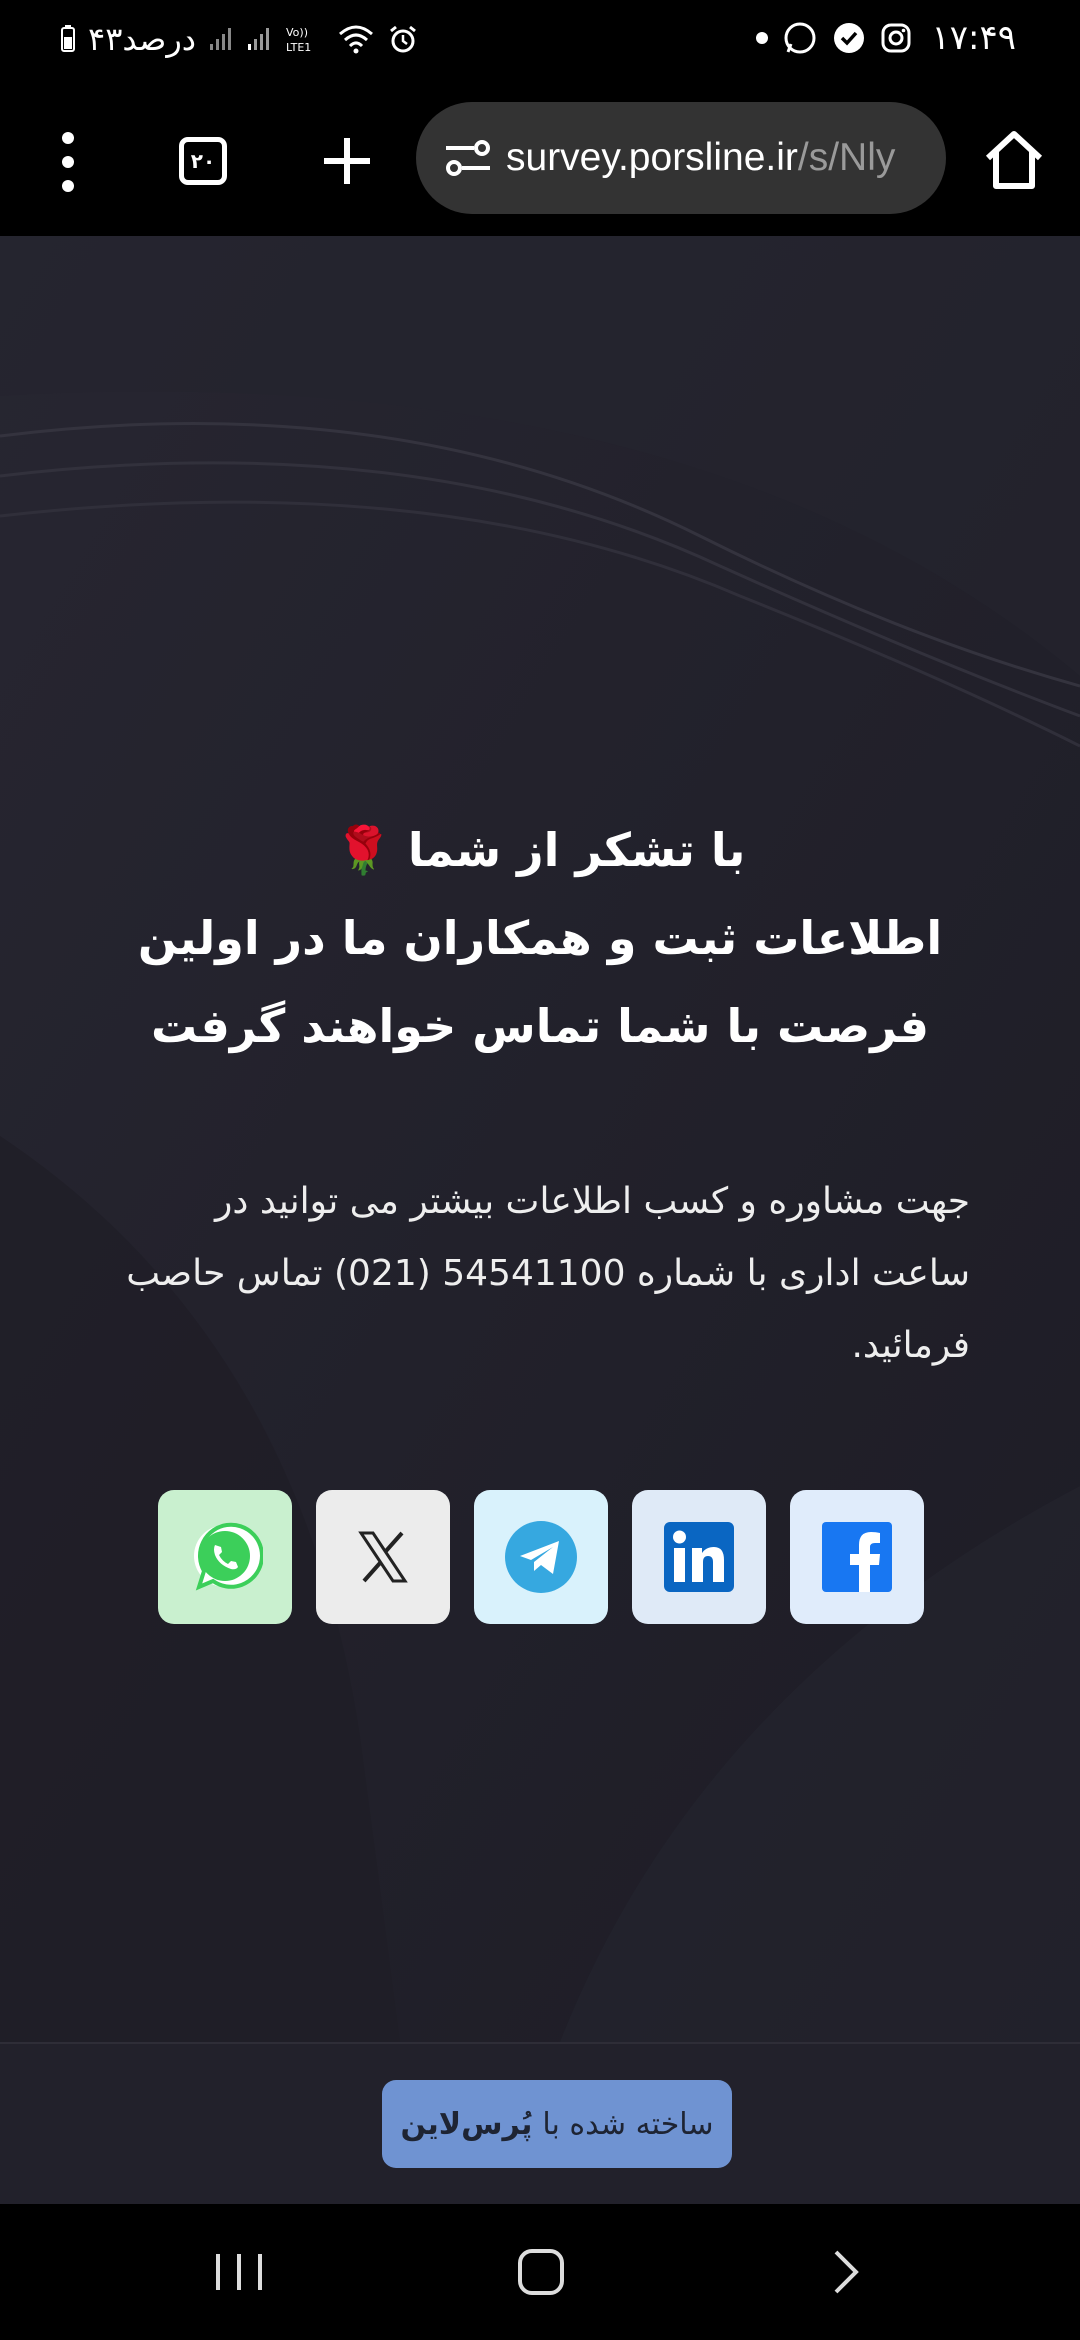 The height and width of the screenshot is (2340, 1080). I want to click on whatsapp-status-icon, so click(800, 38).